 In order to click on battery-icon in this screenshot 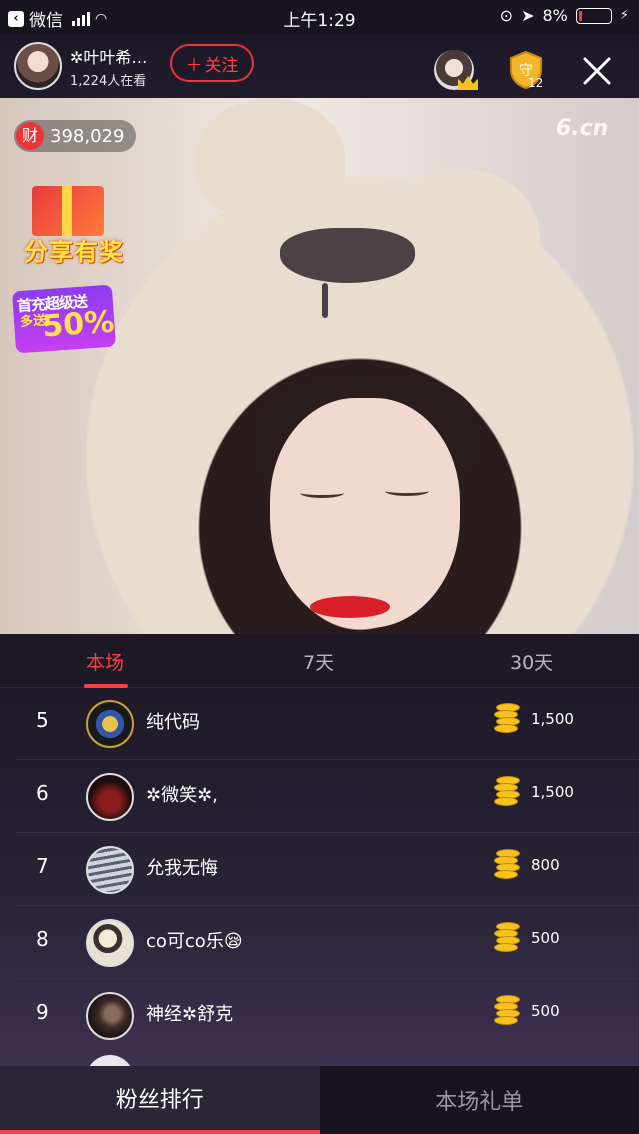, I will do `click(593, 15)`.